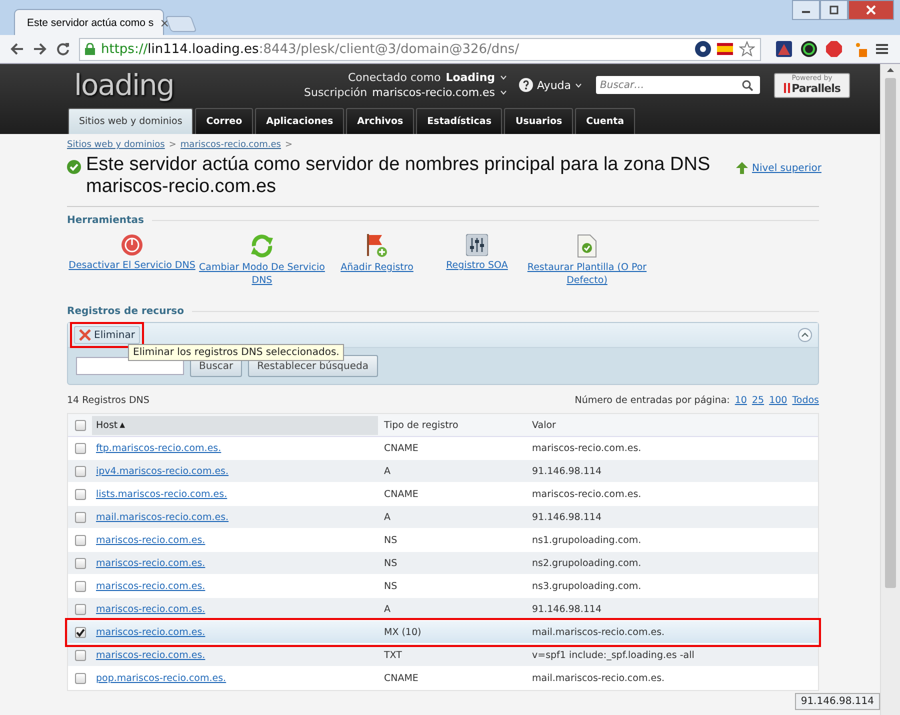  Describe the element at coordinates (544, 425) in the screenshot. I see `column-header: Valor` at that location.